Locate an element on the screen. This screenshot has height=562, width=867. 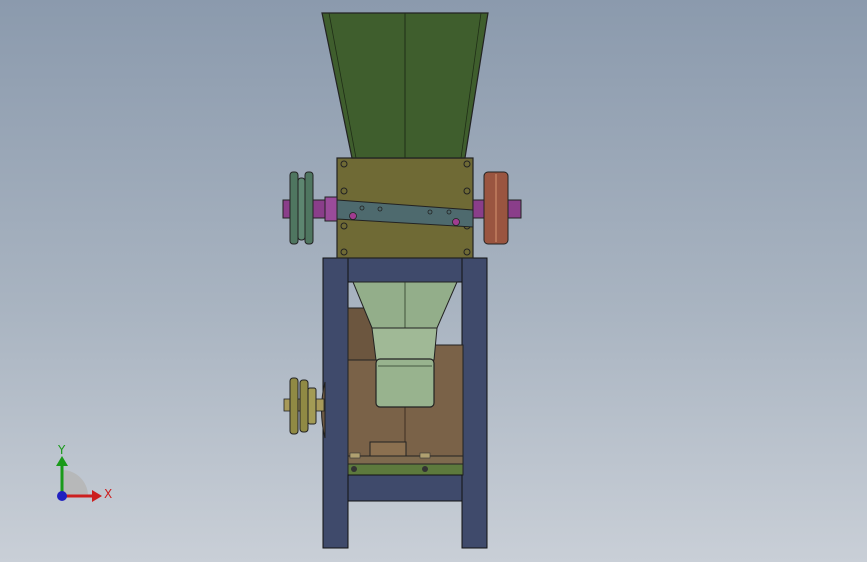
main-shaft-collar-left is located at coordinates (331, 209).